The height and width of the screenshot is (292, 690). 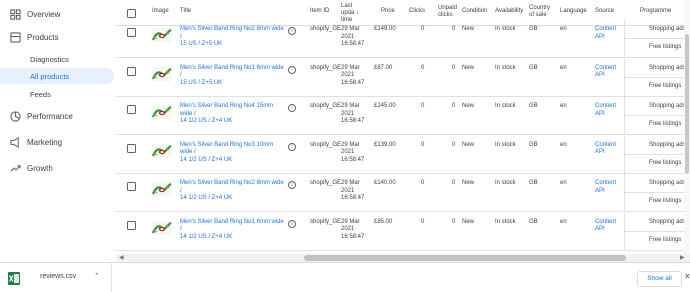 I want to click on col-header-clicks: Clicks, so click(x=417, y=11).